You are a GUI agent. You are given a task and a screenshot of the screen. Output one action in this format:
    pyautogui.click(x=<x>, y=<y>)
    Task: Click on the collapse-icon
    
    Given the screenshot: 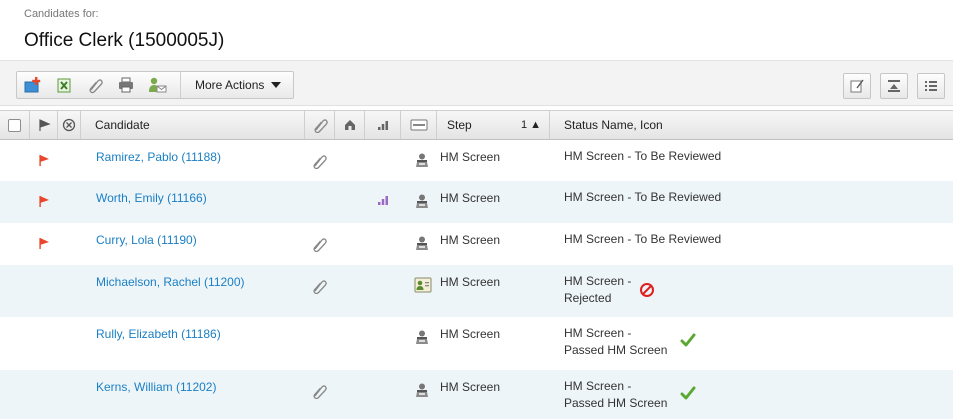 What is the action you would take?
    pyautogui.click(x=894, y=86)
    